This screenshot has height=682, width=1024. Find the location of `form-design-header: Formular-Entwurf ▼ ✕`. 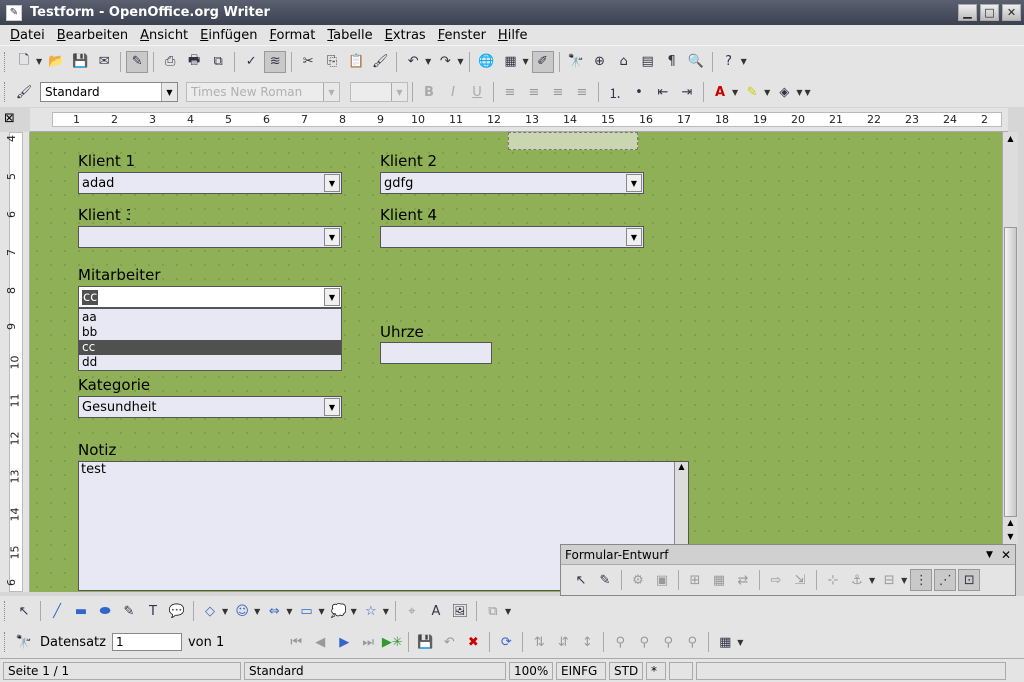

form-design-header: Formular-Entwurf ▼ ✕ is located at coordinates (788, 555).